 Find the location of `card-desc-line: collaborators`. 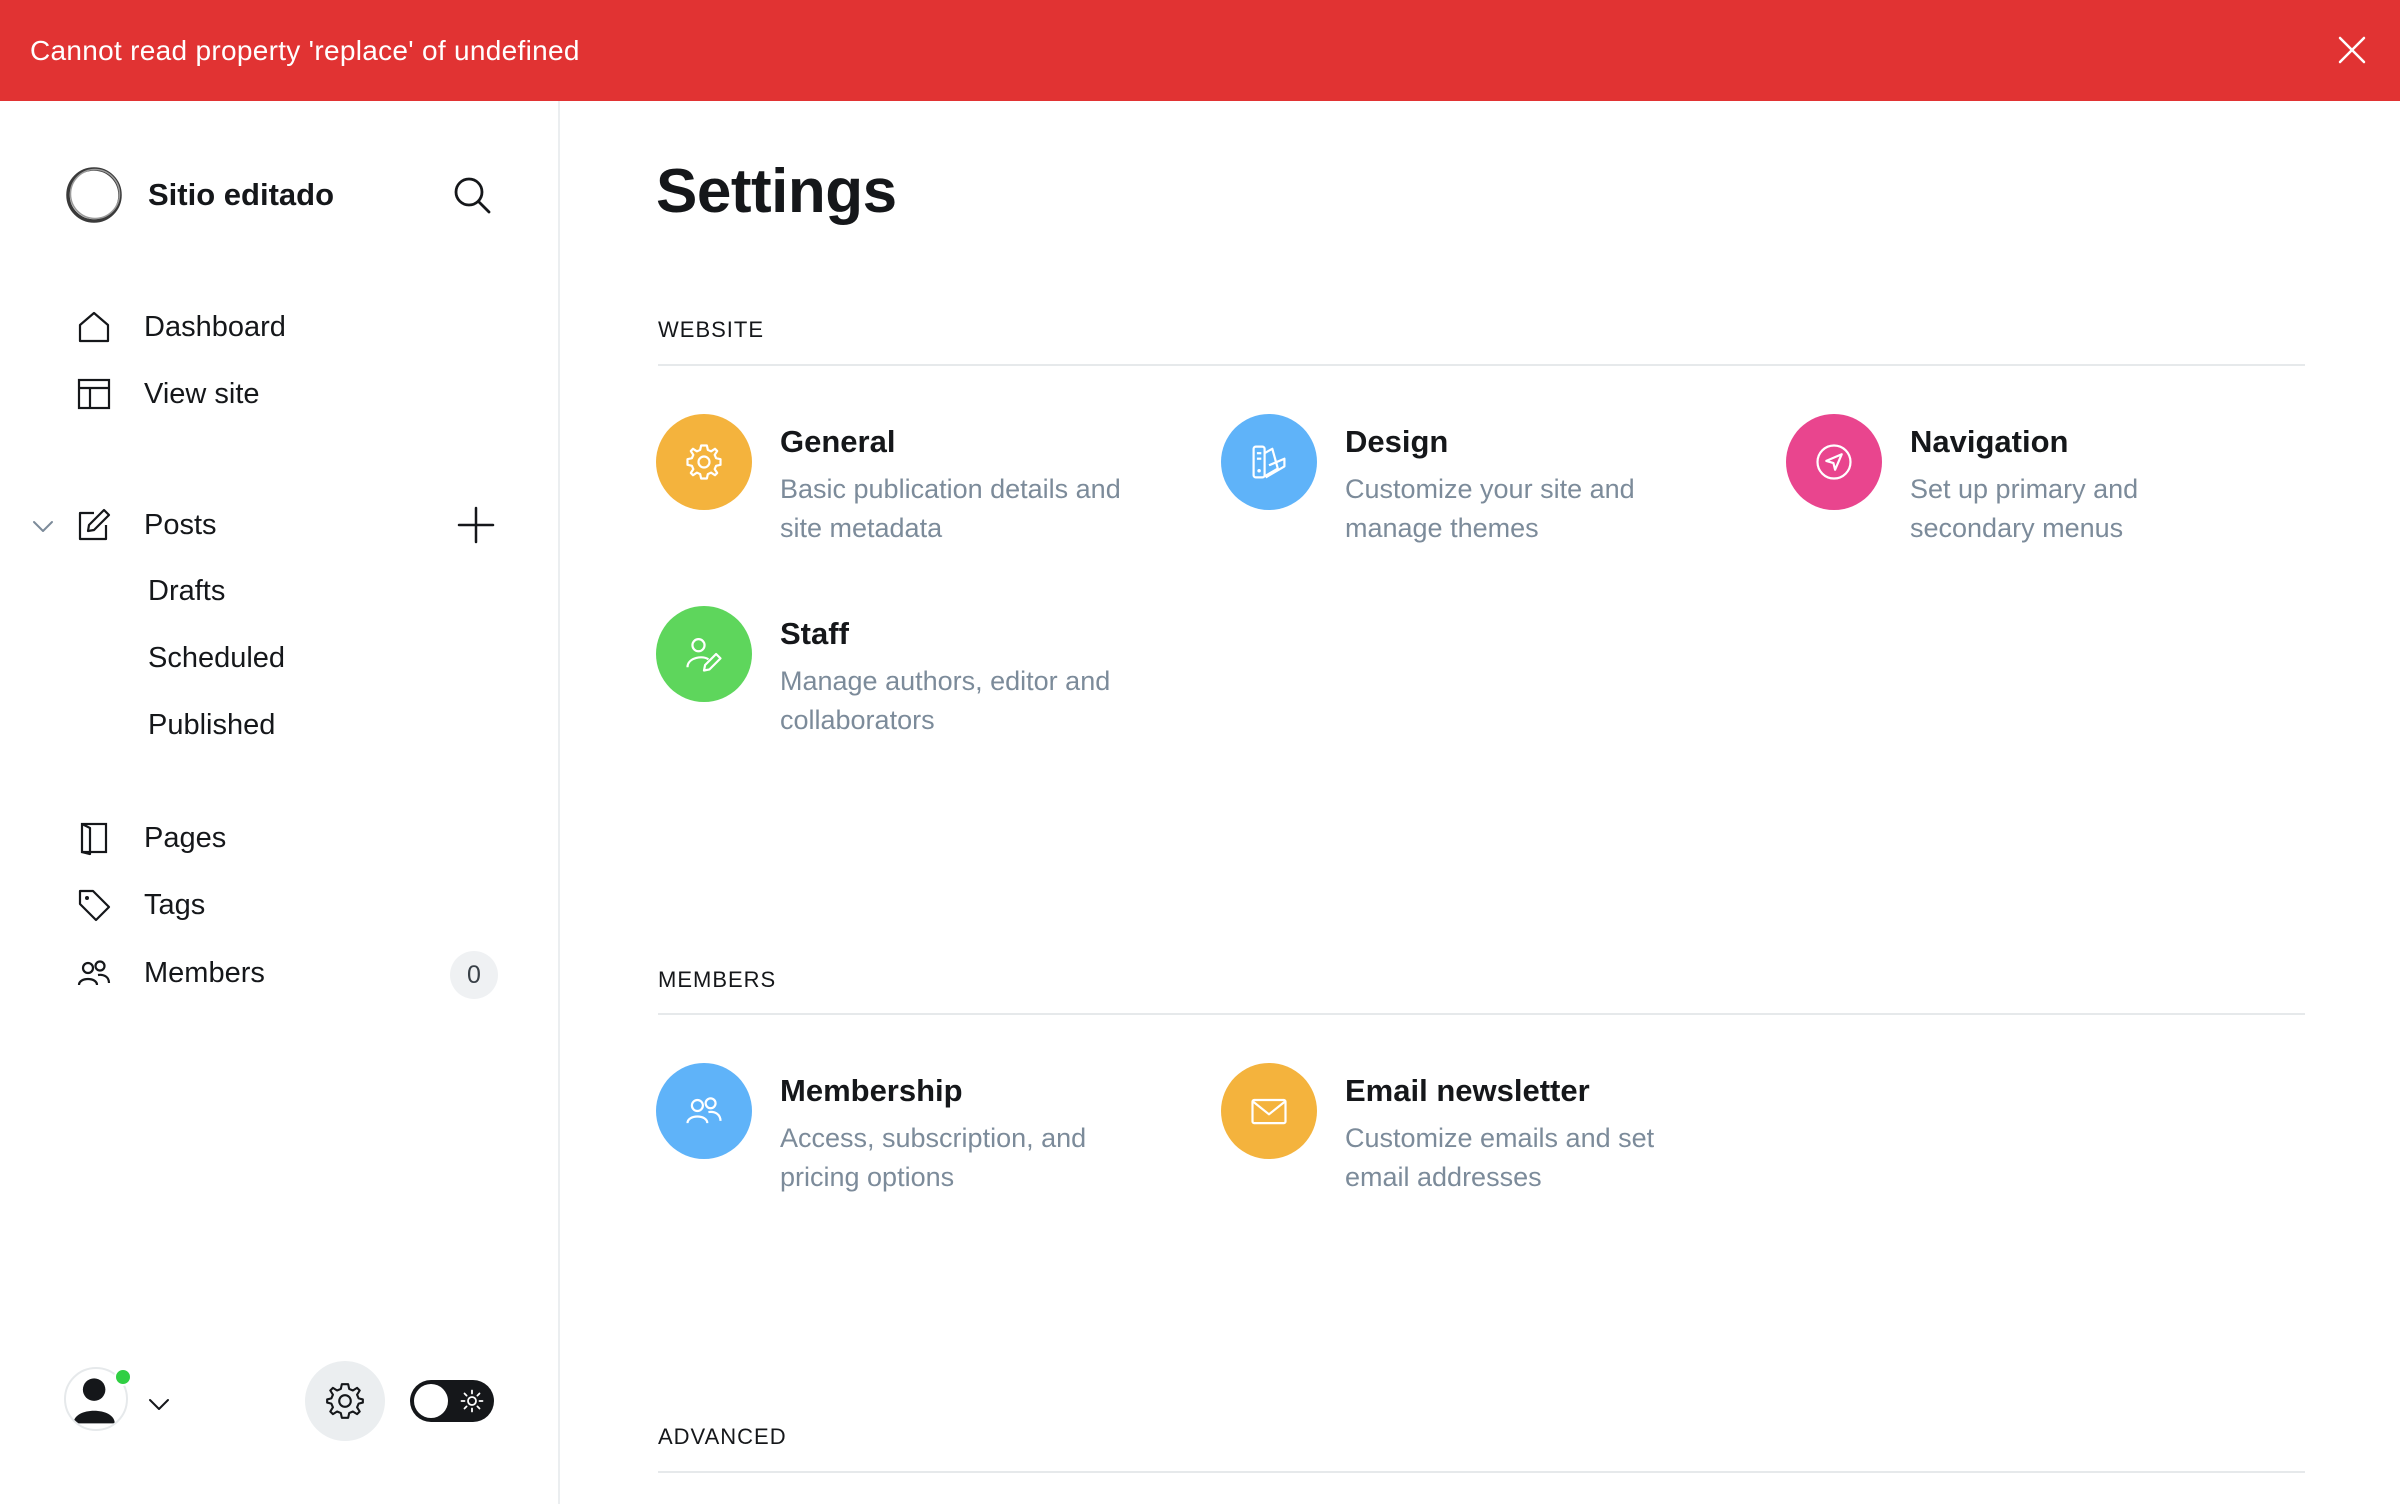

card-desc-line: collaborators is located at coordinates (857, 720).